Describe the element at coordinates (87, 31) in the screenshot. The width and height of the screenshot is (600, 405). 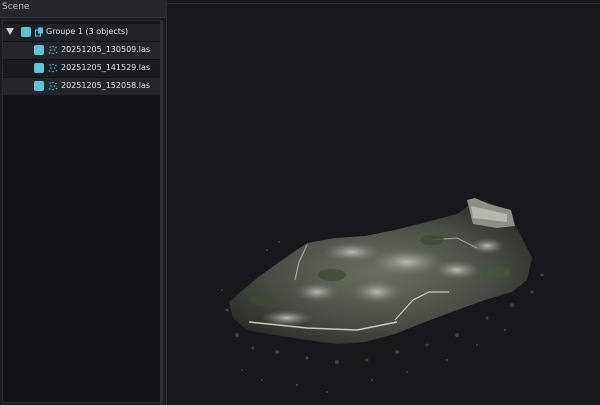
I see `group-label: Groupe 1 (3 objects)` at that location.